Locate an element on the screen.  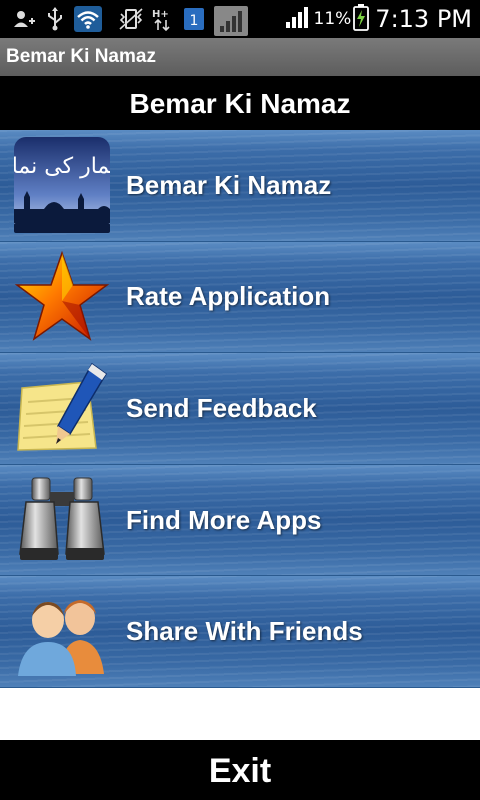
status-icons-right: 11% 7:13 PM is located at coordinates (378, 19).